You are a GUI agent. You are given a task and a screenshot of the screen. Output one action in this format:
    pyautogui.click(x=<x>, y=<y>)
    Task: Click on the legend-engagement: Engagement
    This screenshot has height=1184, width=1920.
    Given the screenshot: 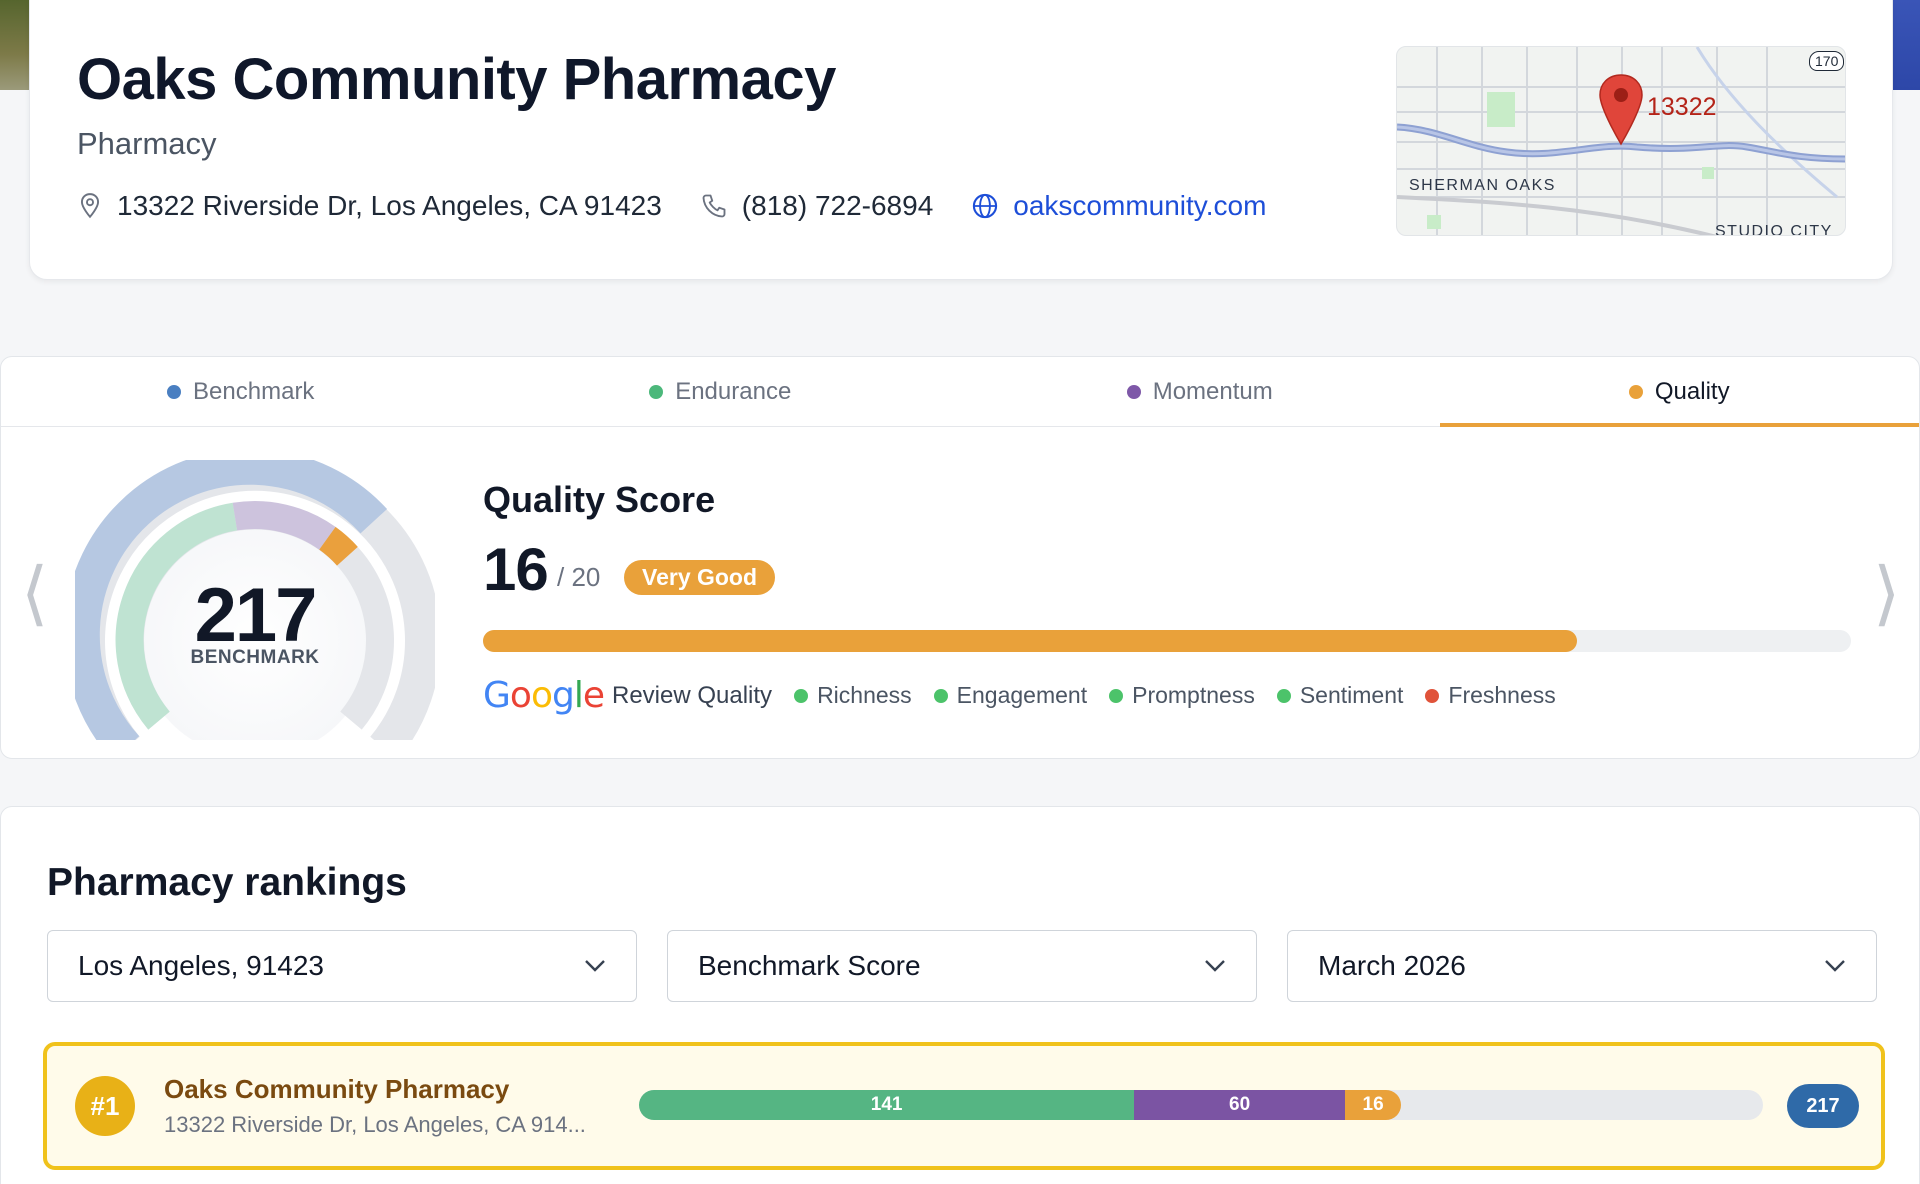 What is the action you would take?
    pyautogui.click(x=1010, y=695)
    